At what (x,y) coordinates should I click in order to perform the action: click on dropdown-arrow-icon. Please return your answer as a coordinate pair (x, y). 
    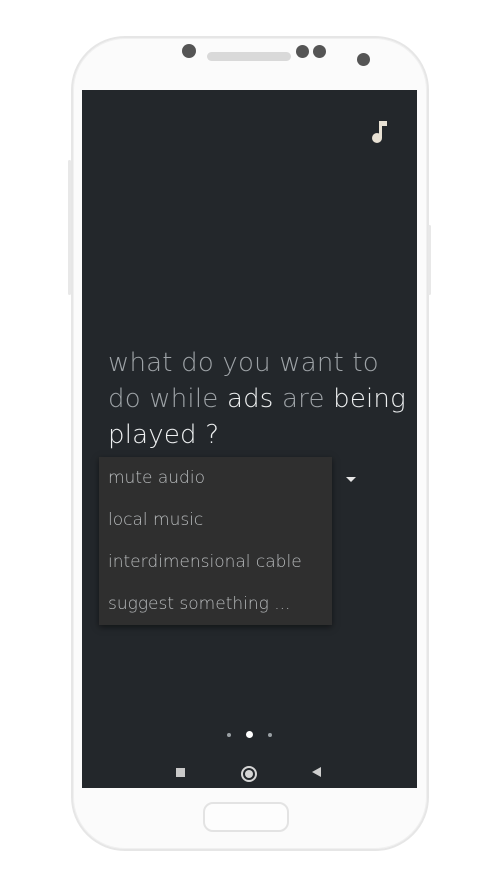
    Looking at the image, I should click on (351, 479).